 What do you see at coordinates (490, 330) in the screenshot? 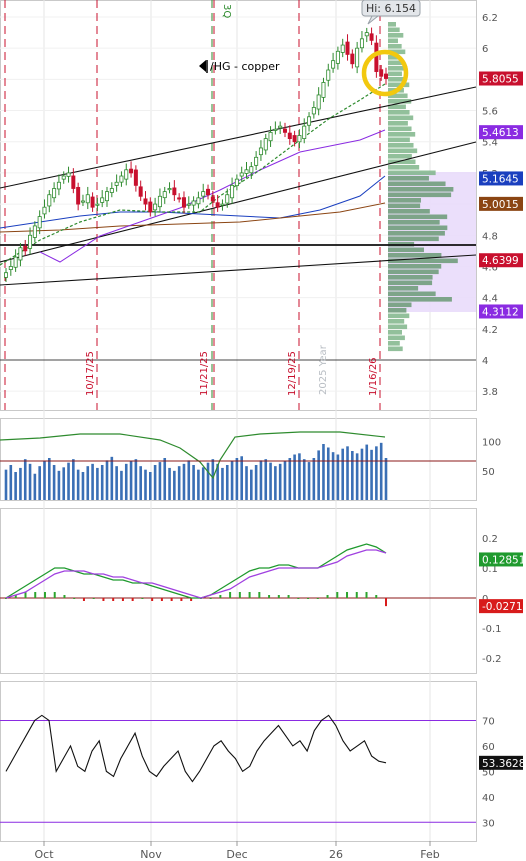
I see `price-tick-label: 4.2` at bounding box center [490, 330].